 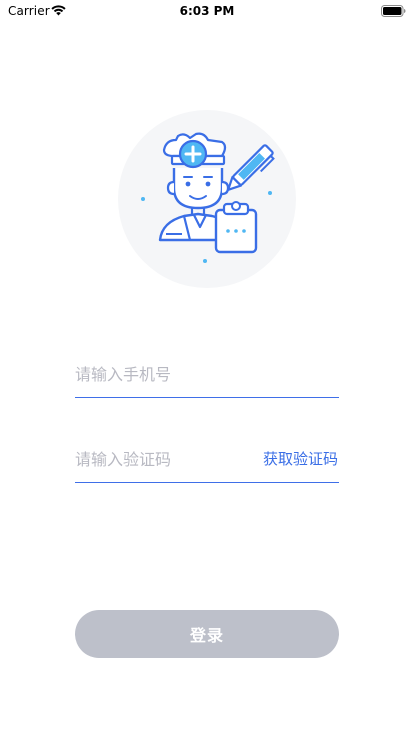 I want to click on status-bar: Carrier 6:03 PM, so click(x=207, y=11).